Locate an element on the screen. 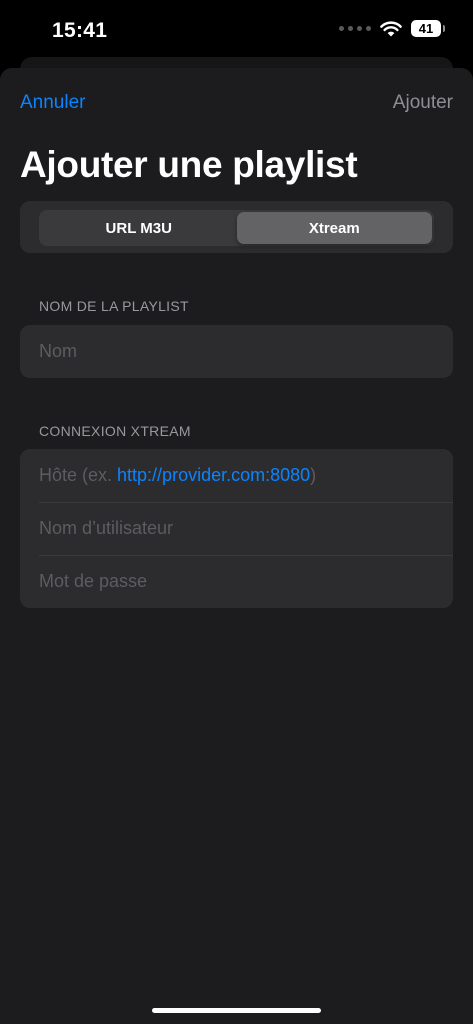 Image resolution: width=473 pixels, height=1024 pixels. add-button: Ajouter is located at coordinates (423, 103).